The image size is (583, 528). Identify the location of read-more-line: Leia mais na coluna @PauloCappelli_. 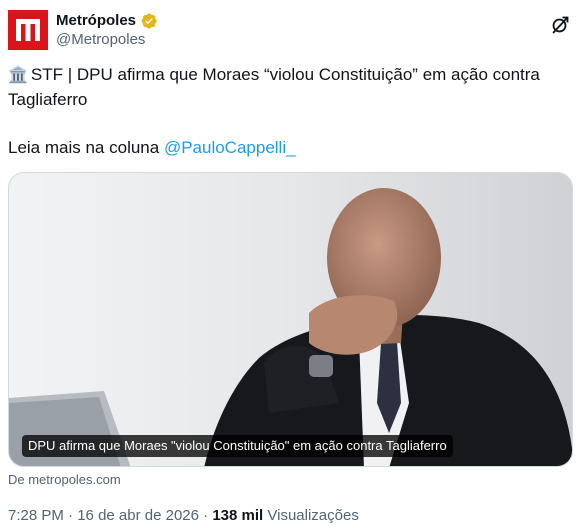
(290, 148).